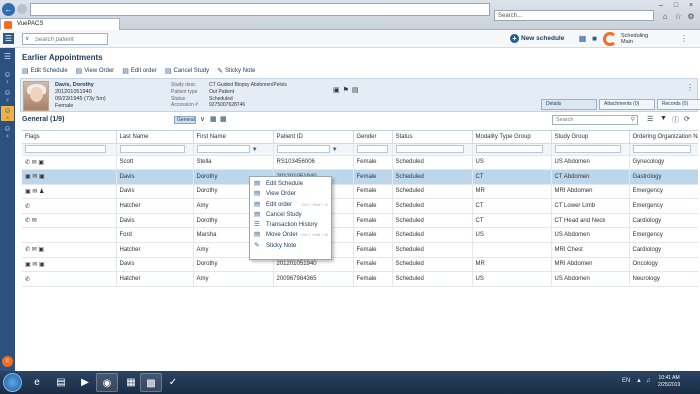 The width and height of the screenshot is (700, 394). Describe the element at coordinates (373, 137) in the screenshot. I see `col-gender: Gender` at that location.